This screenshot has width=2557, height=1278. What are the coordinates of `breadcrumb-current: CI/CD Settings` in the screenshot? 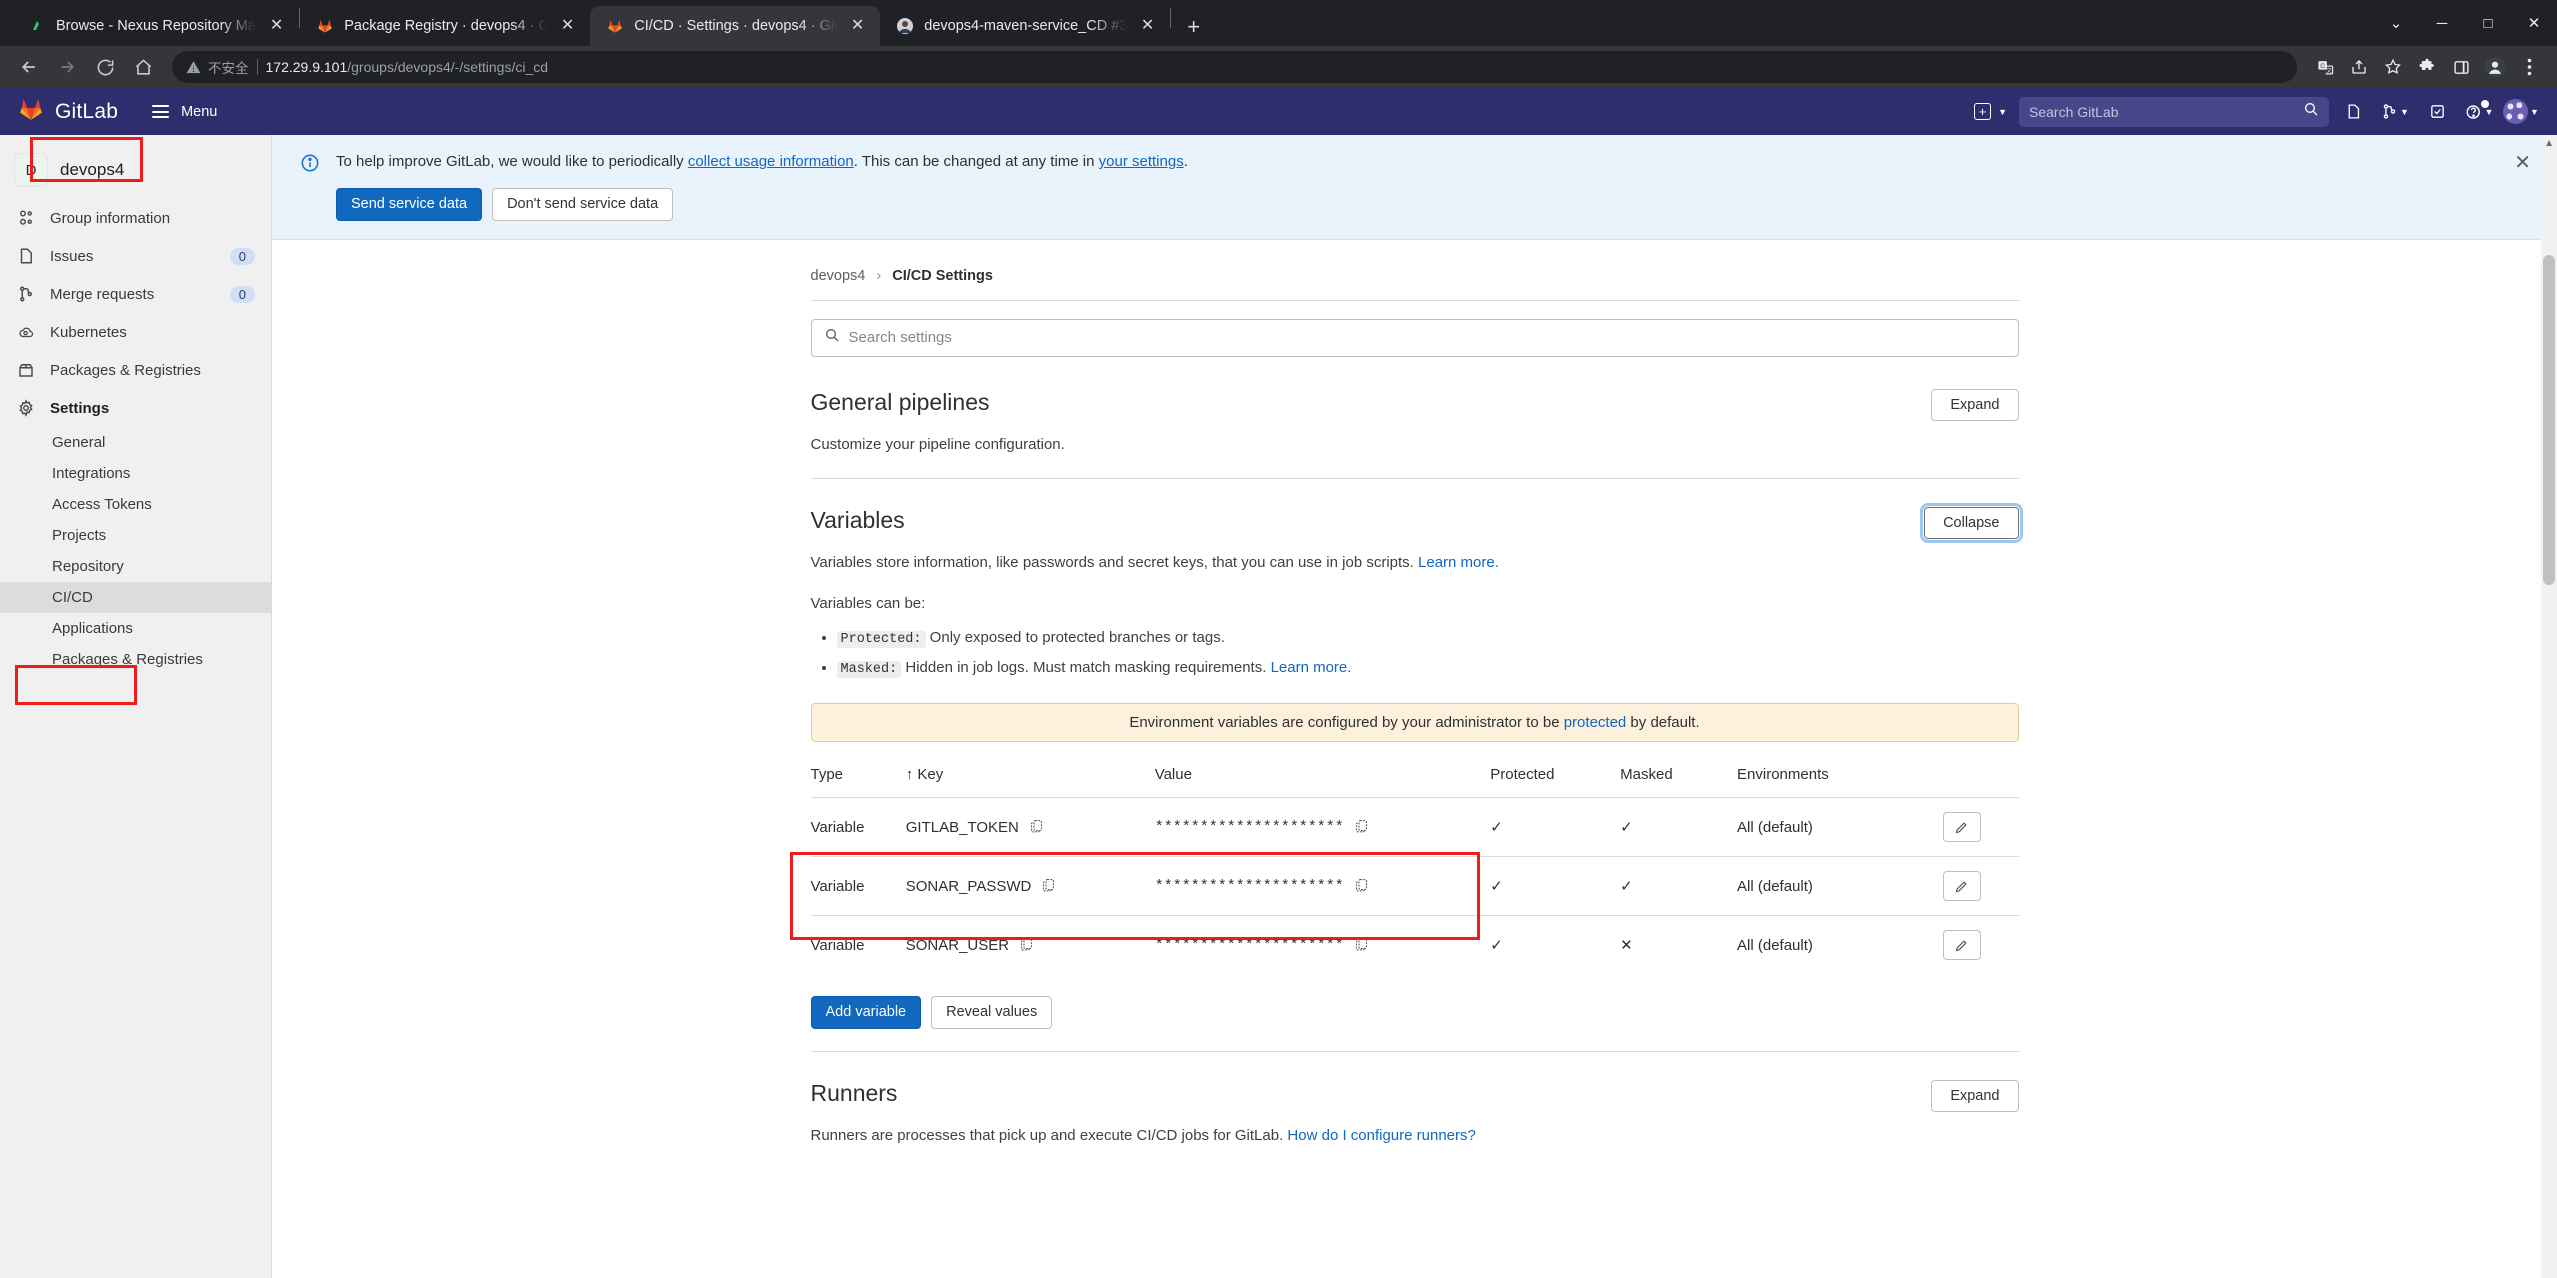 It's located at (942, 275).